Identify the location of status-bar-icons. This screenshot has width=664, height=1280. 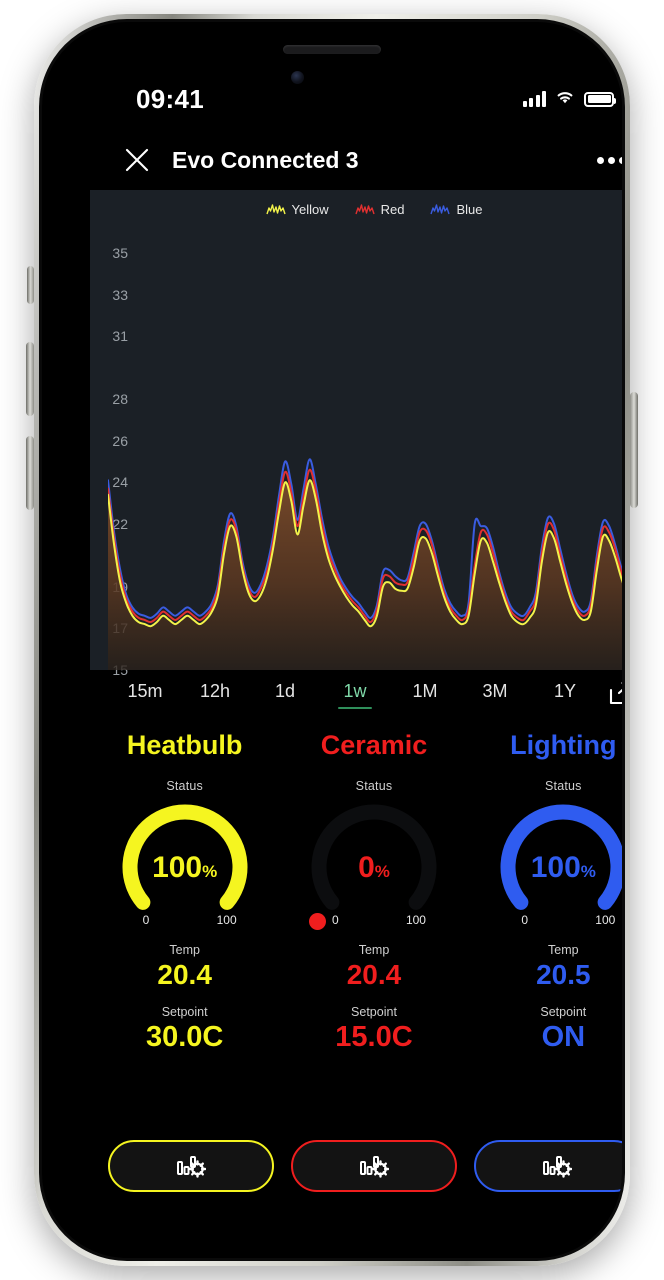
(569, 99).